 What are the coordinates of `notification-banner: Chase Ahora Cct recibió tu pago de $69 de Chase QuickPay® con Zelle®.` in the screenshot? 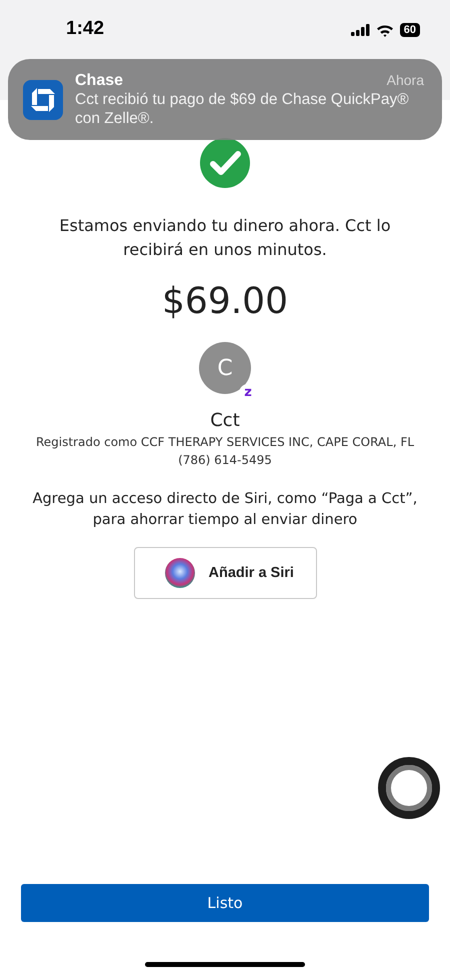 It's located at (225, 99).